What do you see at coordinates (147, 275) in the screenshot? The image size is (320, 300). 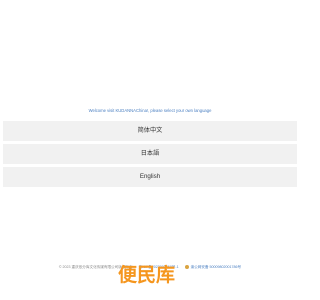 I see `brand-logo: 便民库` at bounding box center [147, 275].